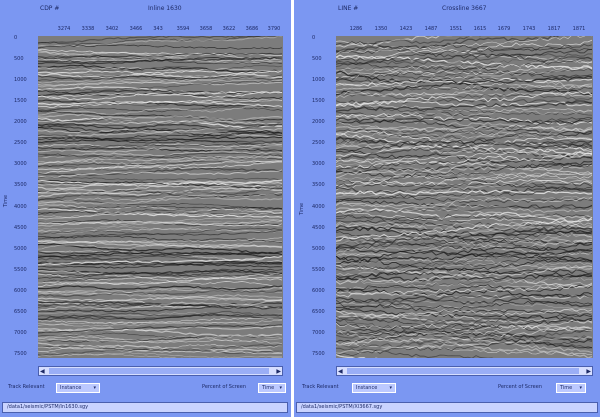 This screenshot has width=600, height=417. What do you see at coordinates (381, 29) in the screenshot?
I see `x-tick: 1350` at bounding box center [381, 29].